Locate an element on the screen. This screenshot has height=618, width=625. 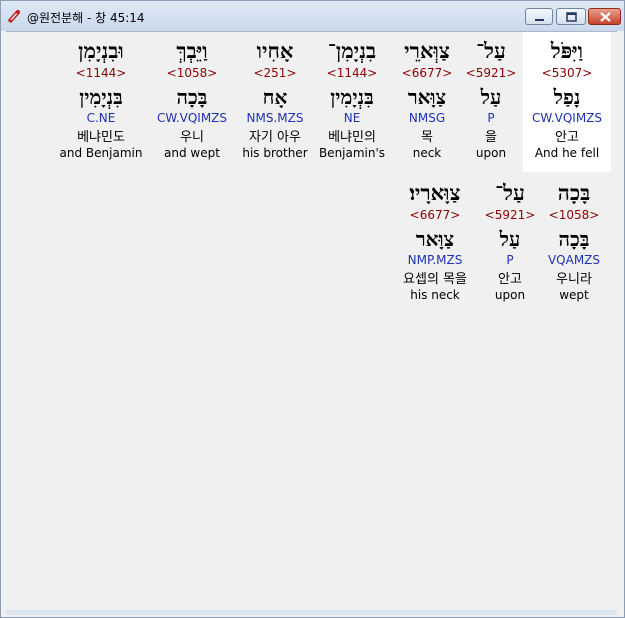
lemma-word: בִּנְיָמִין is located at coordinates (101, 97).